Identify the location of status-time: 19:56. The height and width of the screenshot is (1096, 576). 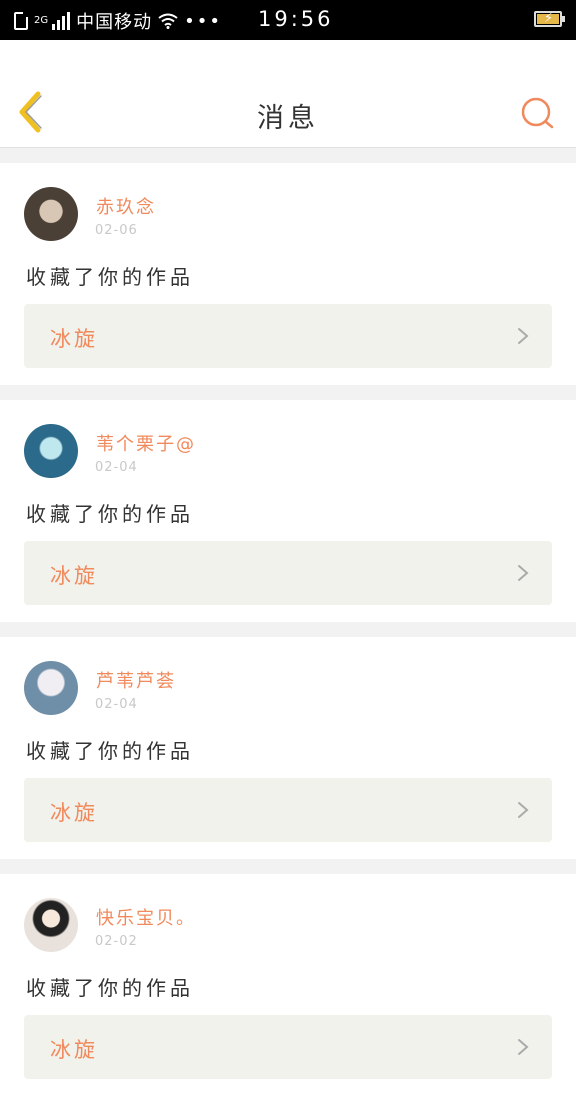
(296, 19).